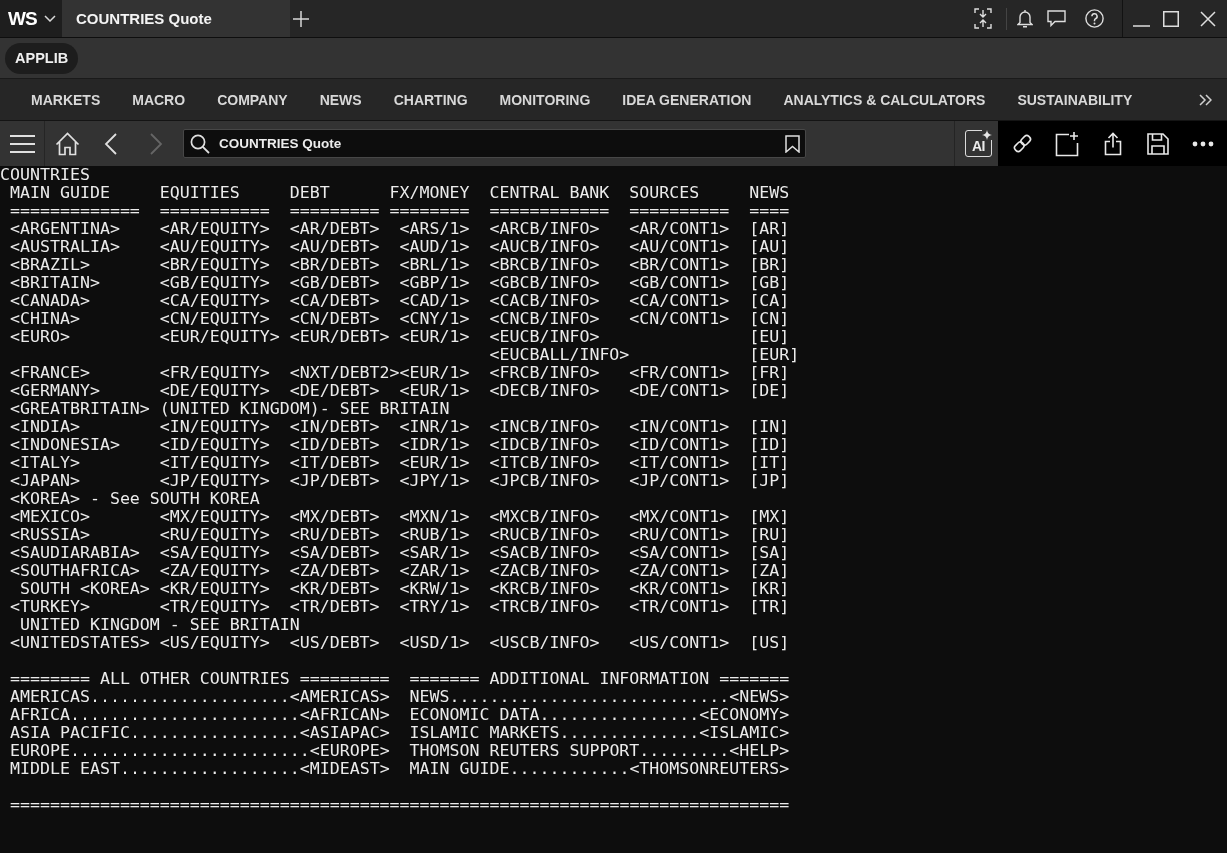 The height and width of the screenshot is (853, 1227). What do you see at coordinates (334, 552) in the screenshot?
I see `code-link: <SA/DEBT>` at bounding box center [334, 552].